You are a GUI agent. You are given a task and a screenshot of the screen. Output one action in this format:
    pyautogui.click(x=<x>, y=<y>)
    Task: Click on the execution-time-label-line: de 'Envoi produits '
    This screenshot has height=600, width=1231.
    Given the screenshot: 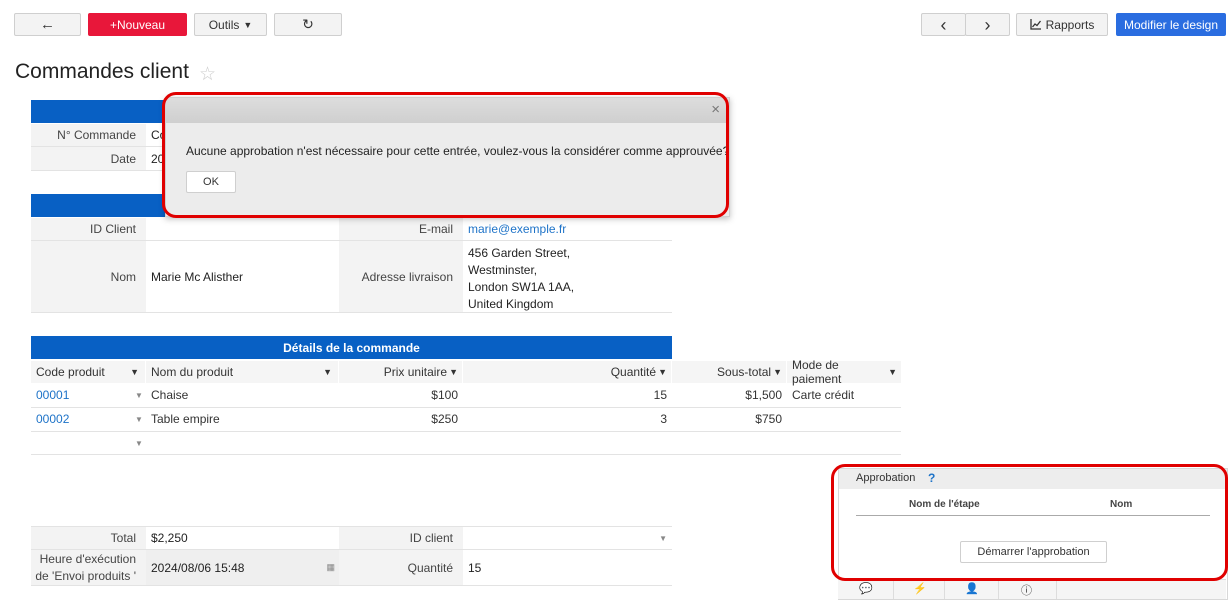 What is the action you would take?
    pyautogui.click(x=85, y=576)
    